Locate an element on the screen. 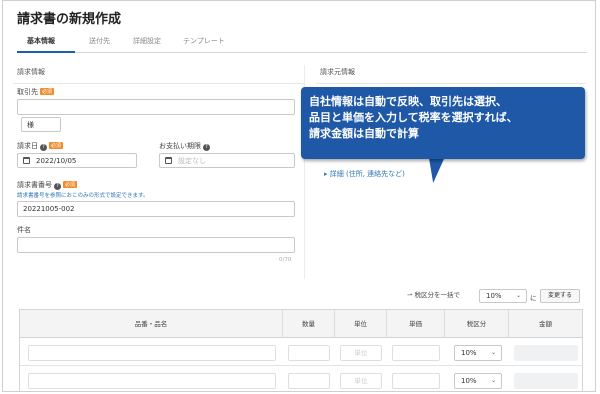 This screenshot has height=394, width=600. issuer-detail-link: ▸ 詳細 (住所, 連絡先など) is located at coordinates (364, 174).